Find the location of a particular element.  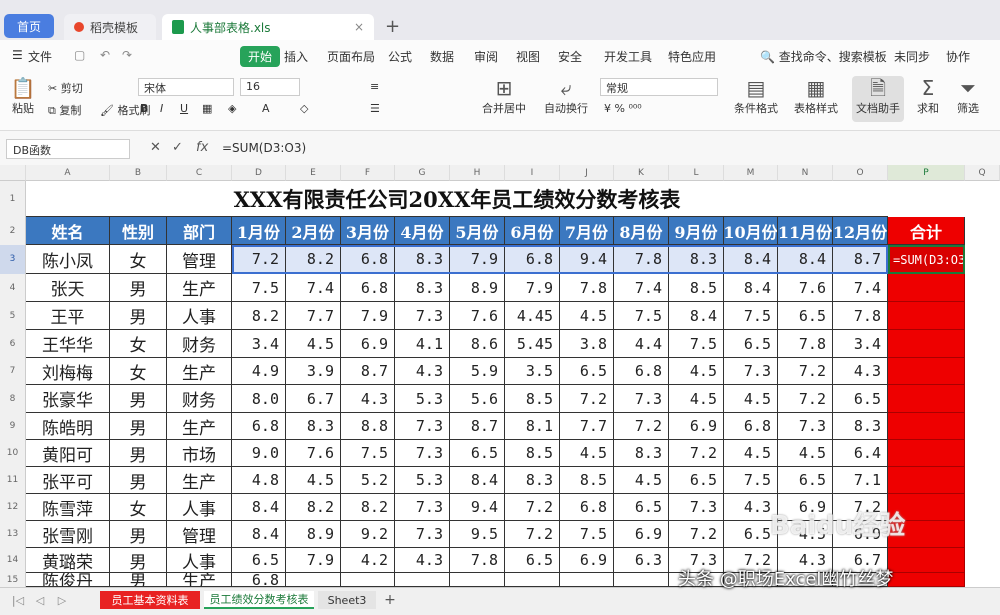

score-cell: 7.6 is located at coordinates (313, 453).